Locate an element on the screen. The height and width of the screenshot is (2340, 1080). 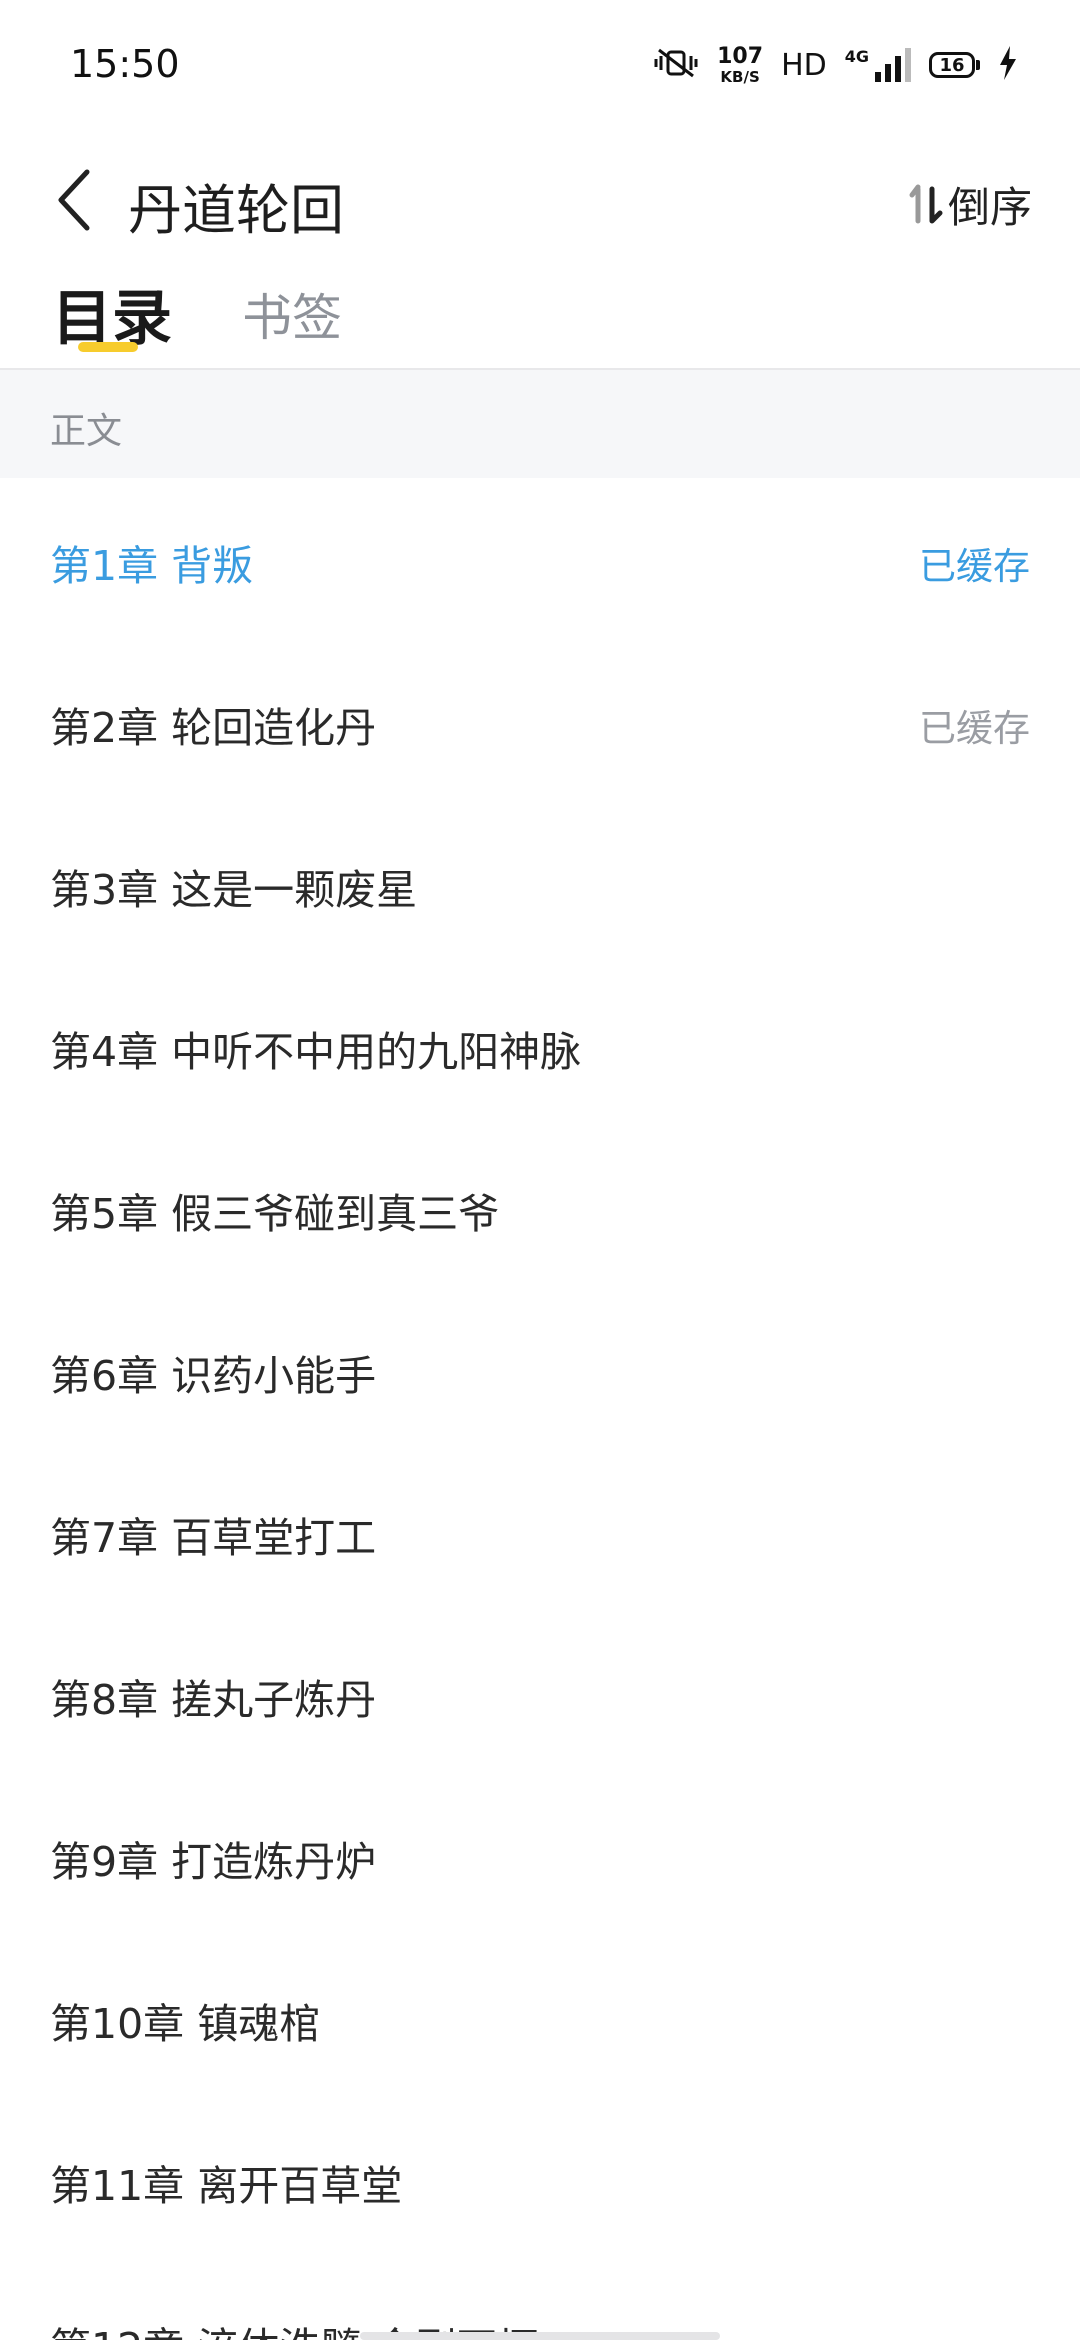
chapter-item: 第4章 中听不中用的九阳神脉 is located at coordinates (540, 1045).